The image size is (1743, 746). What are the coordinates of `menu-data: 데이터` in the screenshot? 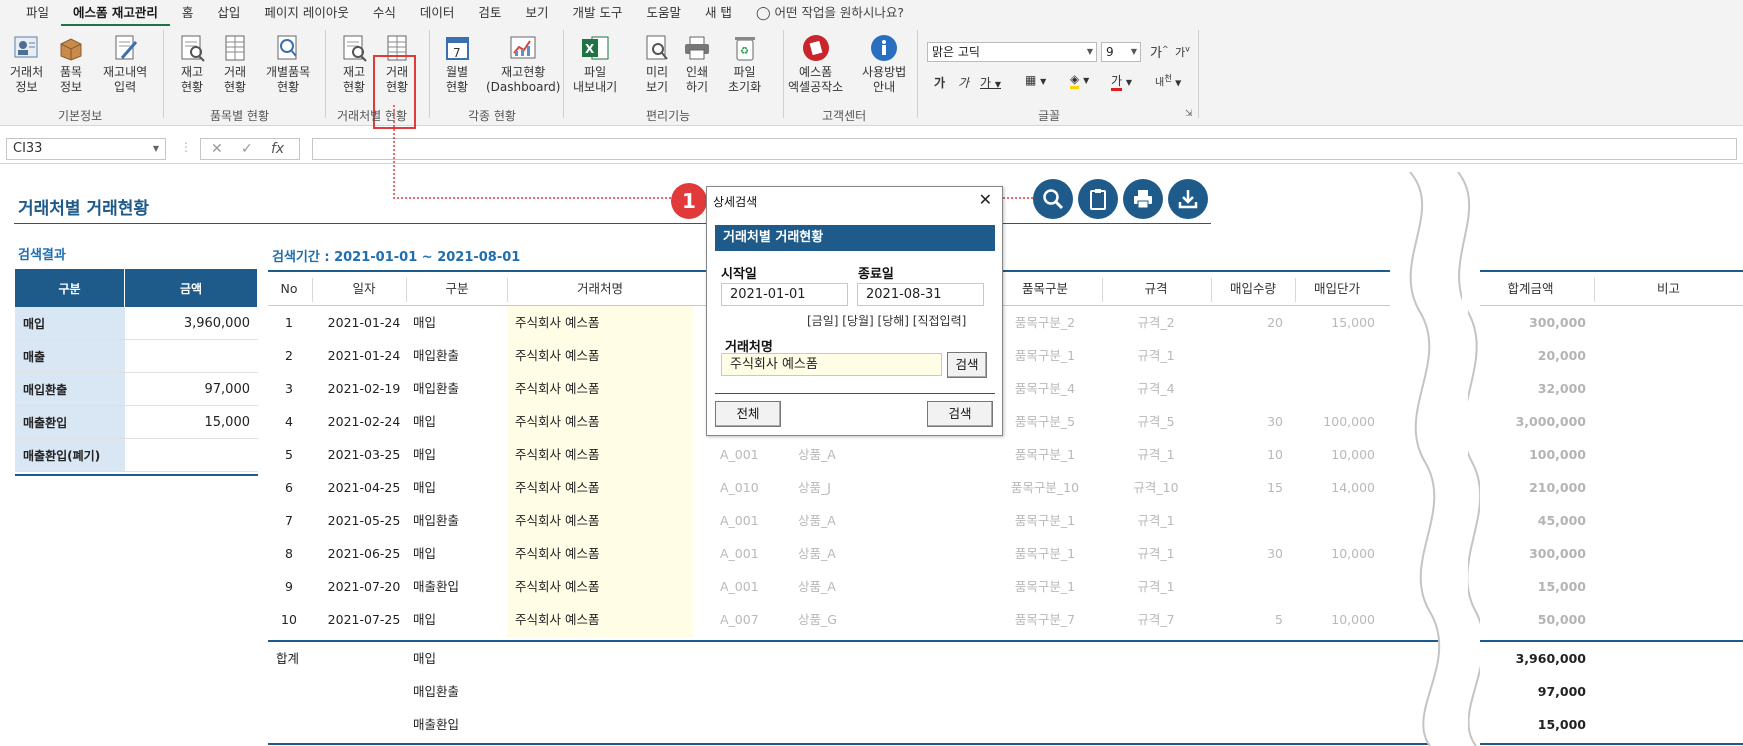 It's located at (437, 13).